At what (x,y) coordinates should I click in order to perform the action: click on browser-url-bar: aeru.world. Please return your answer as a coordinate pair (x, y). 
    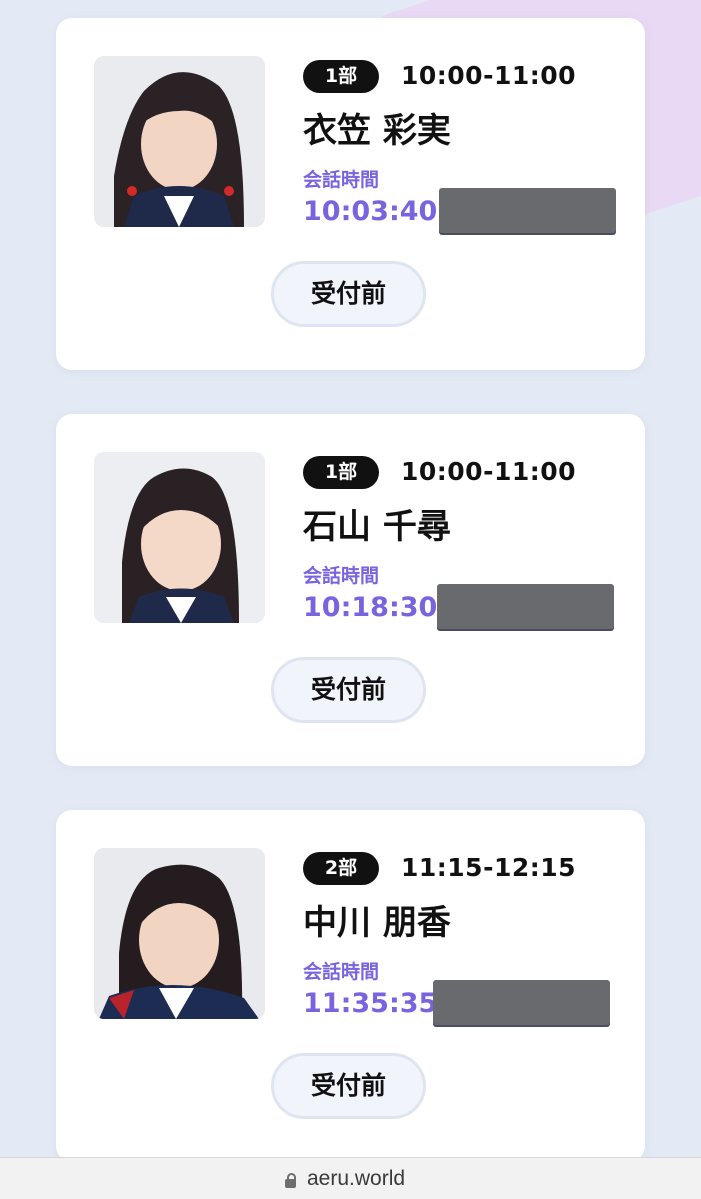
    Looking at the image, I should click on (350, 1178).